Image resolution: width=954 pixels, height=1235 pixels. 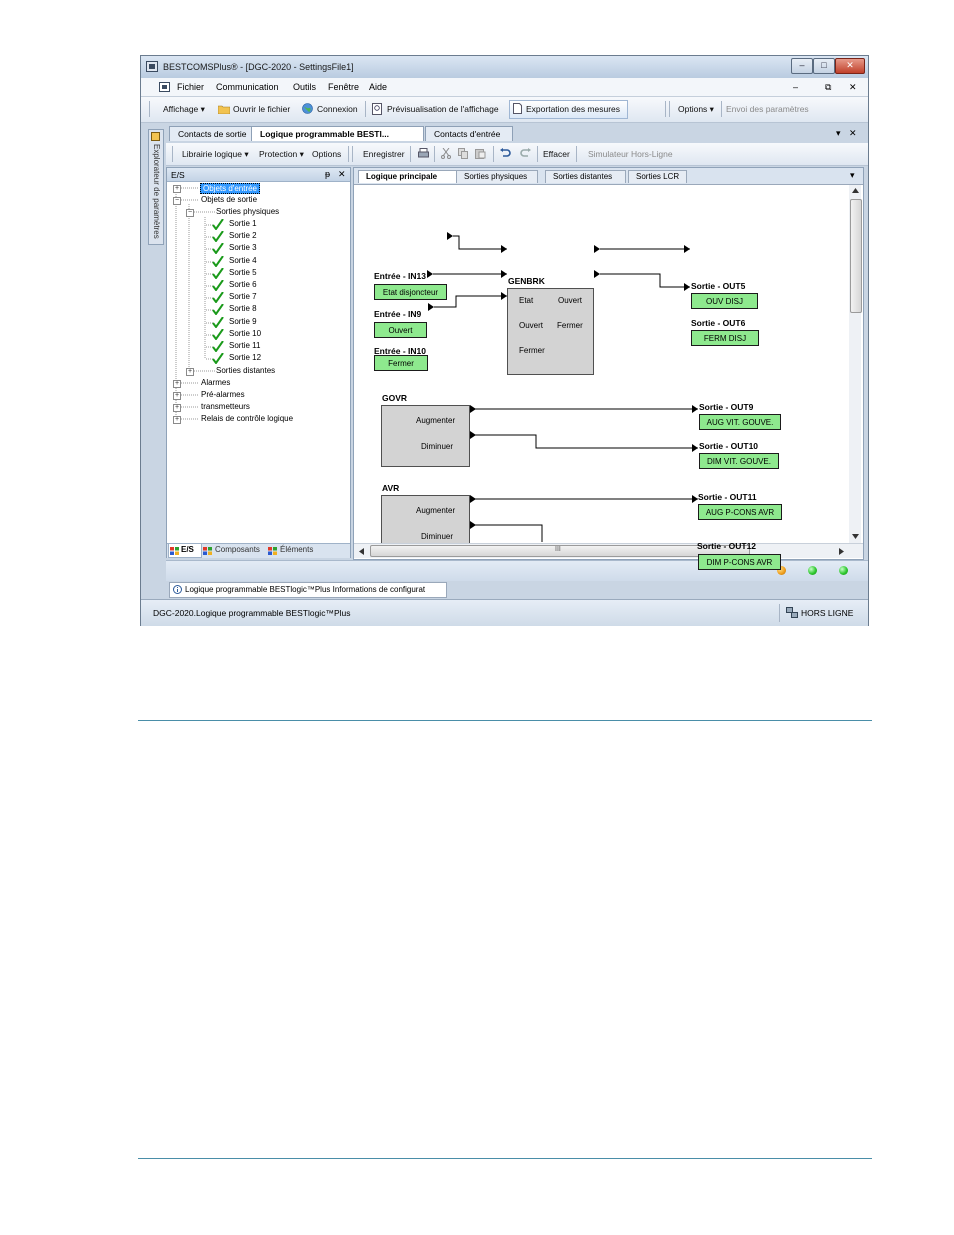 I want to click on tree-node-logic-relays: Relais de contrôle logique, so click(x=247, y=418).